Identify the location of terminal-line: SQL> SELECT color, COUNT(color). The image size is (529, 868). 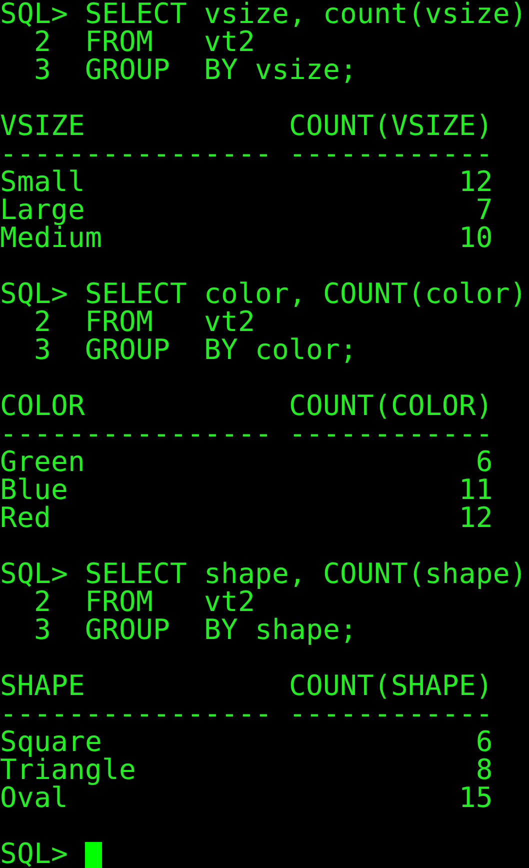
(263, 294).